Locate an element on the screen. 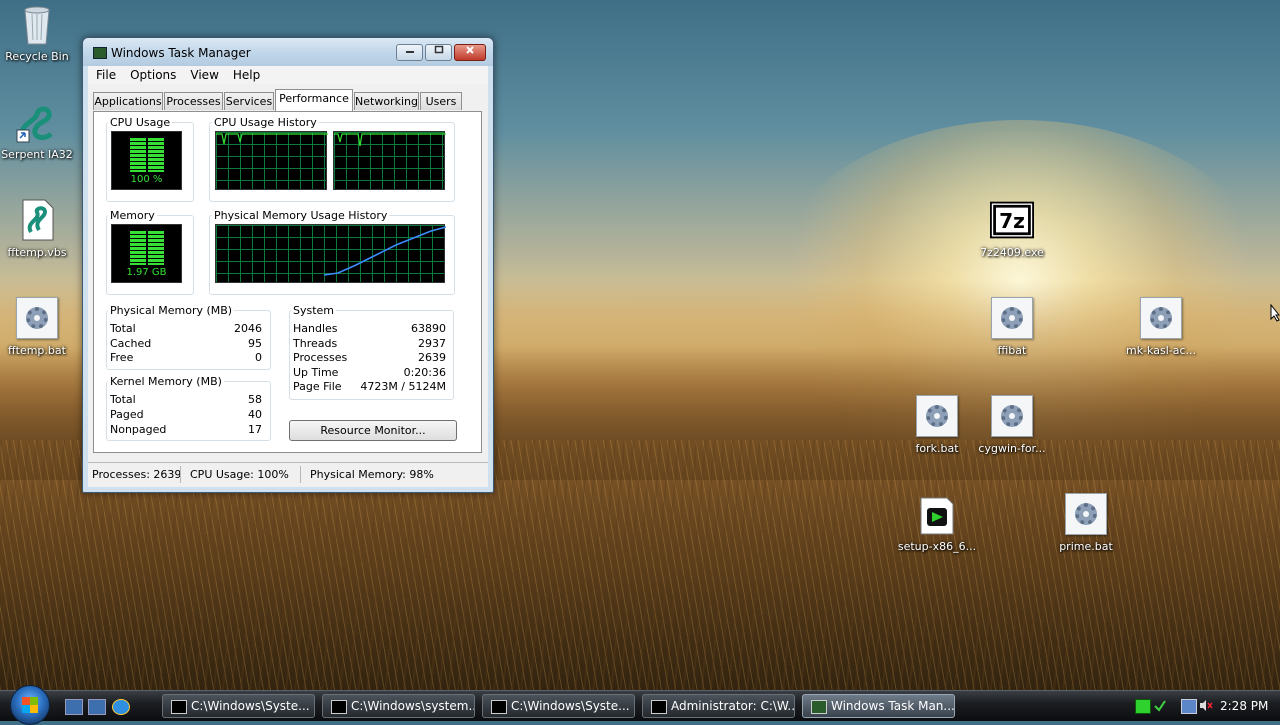 This screenshot has width=1280, height=725. system-tray: 2:28 PM is located at coordinates (1202, 706).